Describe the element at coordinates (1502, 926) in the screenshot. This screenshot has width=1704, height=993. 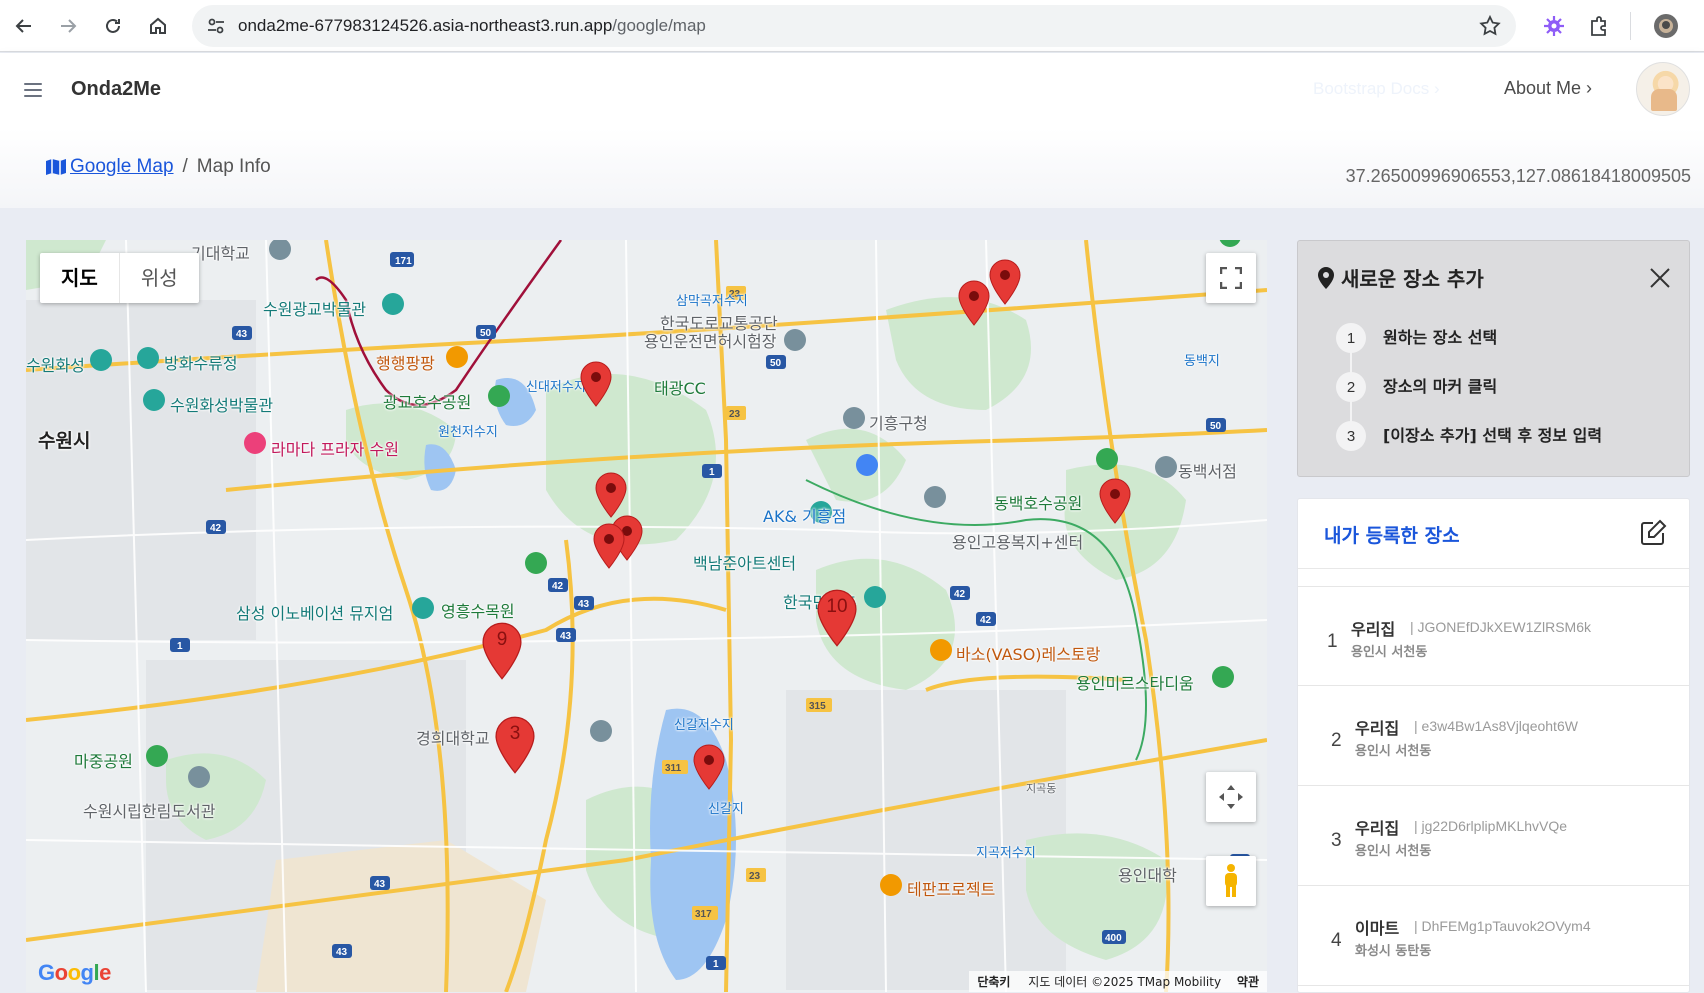
I see `place-id: | DhFEMg1pTauvok2OVym4` at that location.